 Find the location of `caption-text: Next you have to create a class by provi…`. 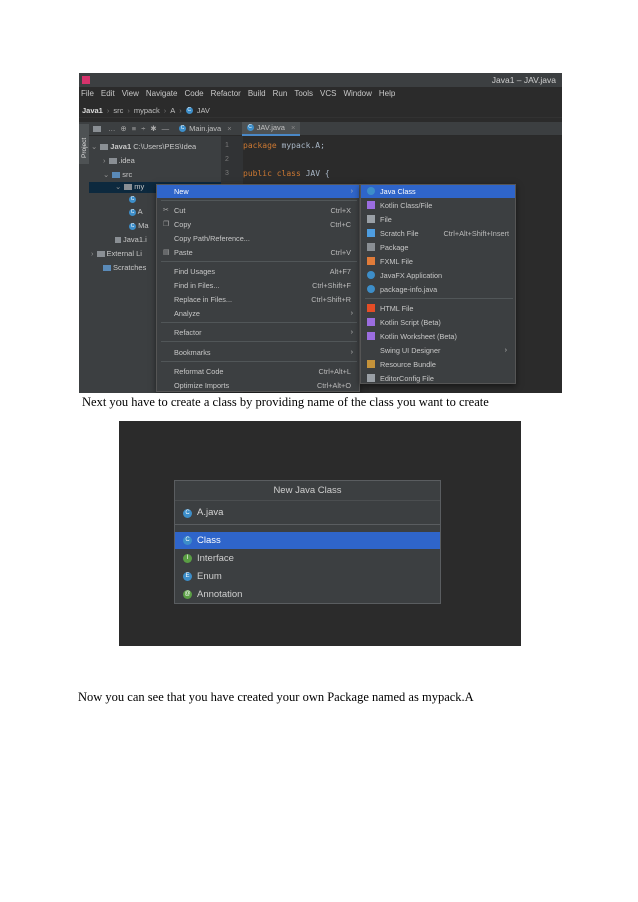

caption-text: Next you have to create a class by provi… is located at coordinates (285, 402).